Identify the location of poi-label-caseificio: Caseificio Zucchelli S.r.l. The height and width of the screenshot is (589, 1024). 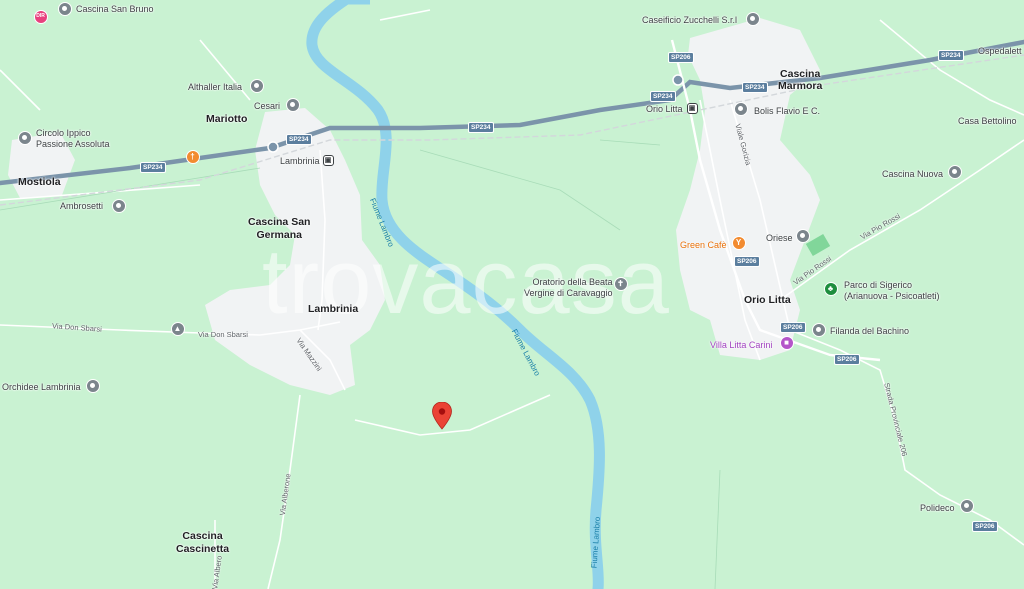
(689, 20).